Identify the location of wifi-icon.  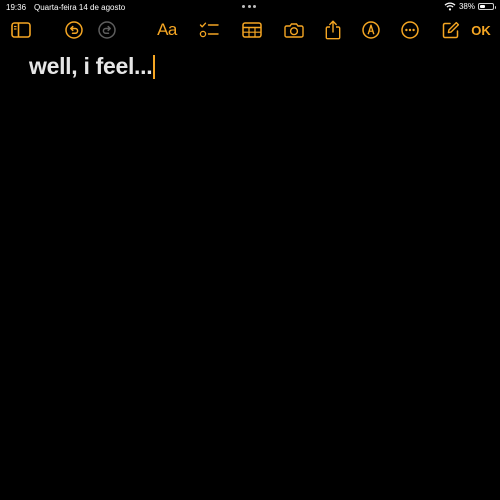
(450, 6).